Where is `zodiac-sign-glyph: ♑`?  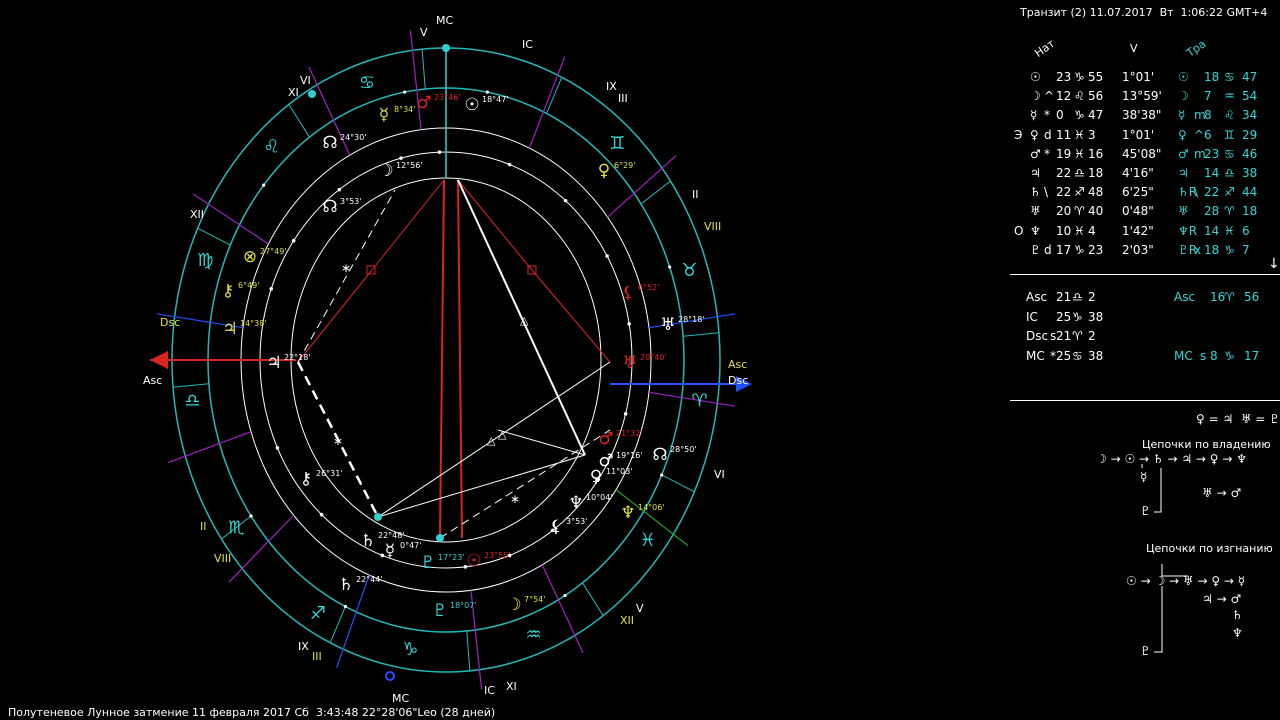
zodiac-sign-glyph: ♑ is located at coordinates (410, 649).